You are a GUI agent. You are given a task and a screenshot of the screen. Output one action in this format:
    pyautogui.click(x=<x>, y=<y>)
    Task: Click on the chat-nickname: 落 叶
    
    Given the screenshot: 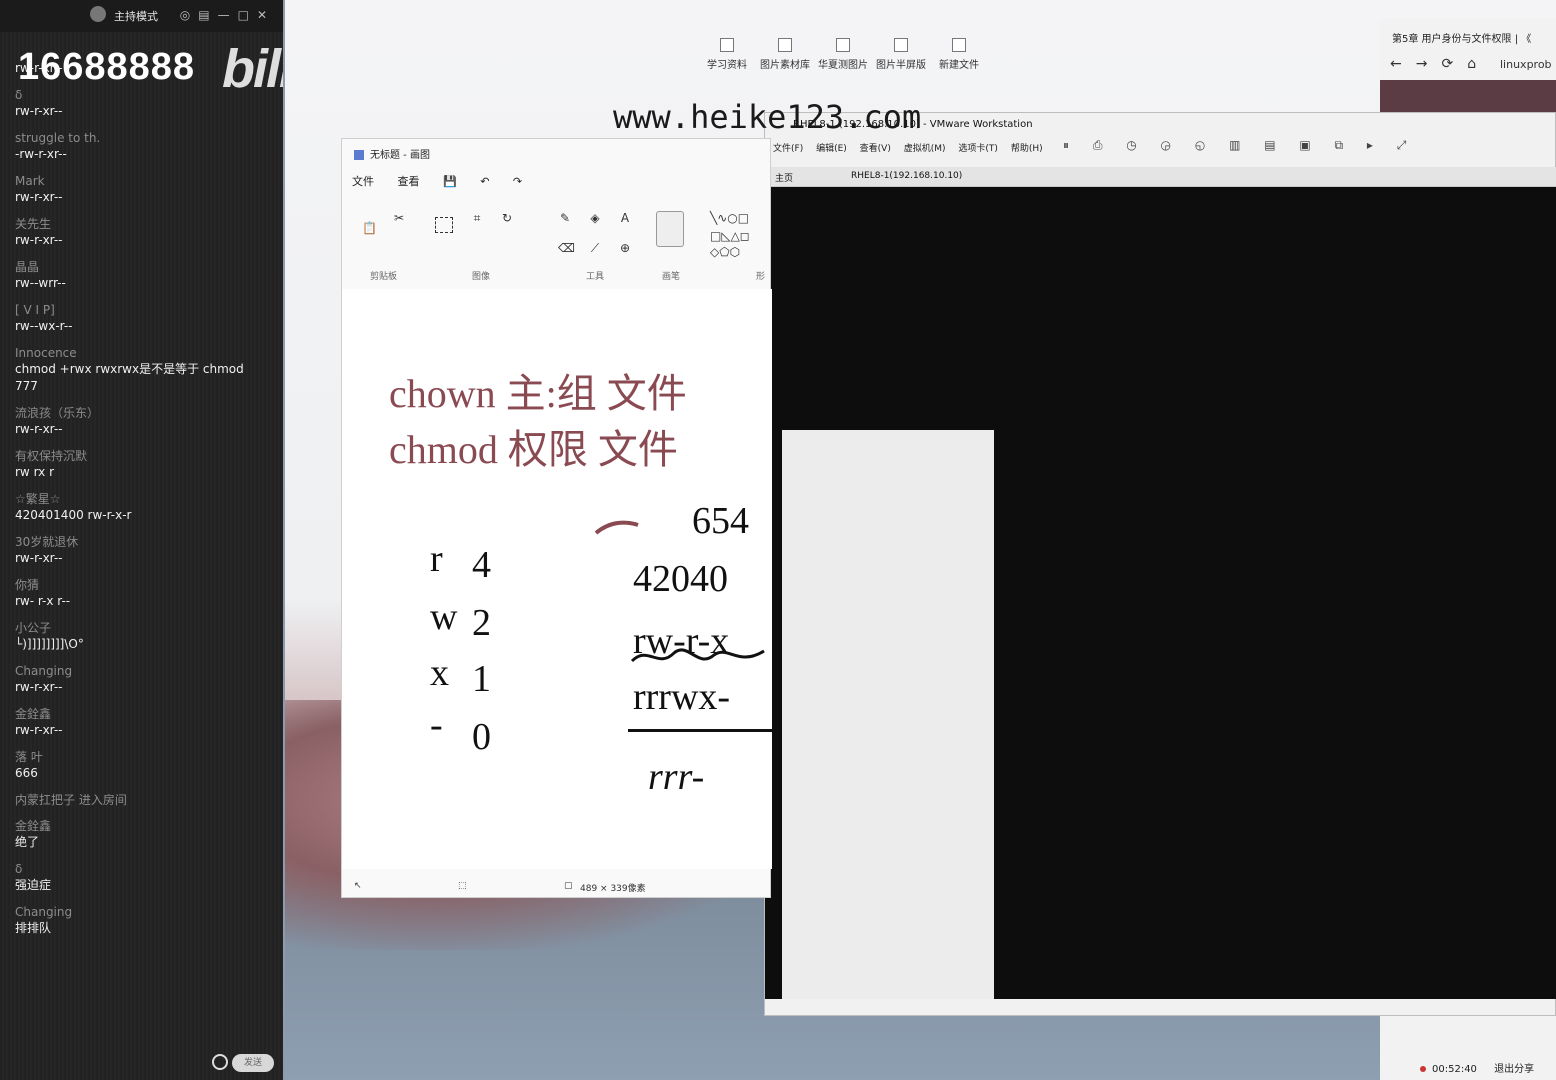 What is the action you would take?
    pyautogui.click(x=142, y=757)
    